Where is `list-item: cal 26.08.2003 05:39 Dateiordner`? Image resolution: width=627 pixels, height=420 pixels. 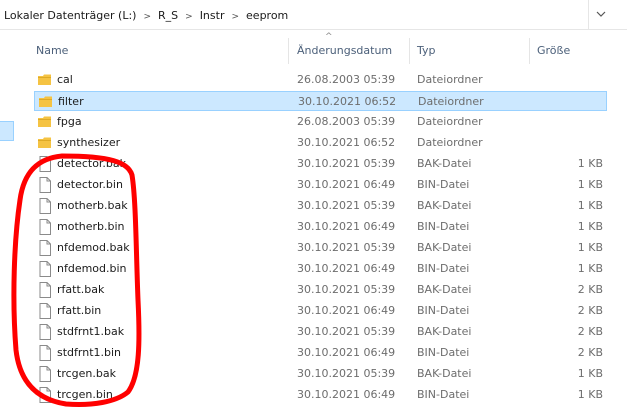
list-item: cal 26.08.2003 05:39 Dateiordner is located at coordinates (320, 80).